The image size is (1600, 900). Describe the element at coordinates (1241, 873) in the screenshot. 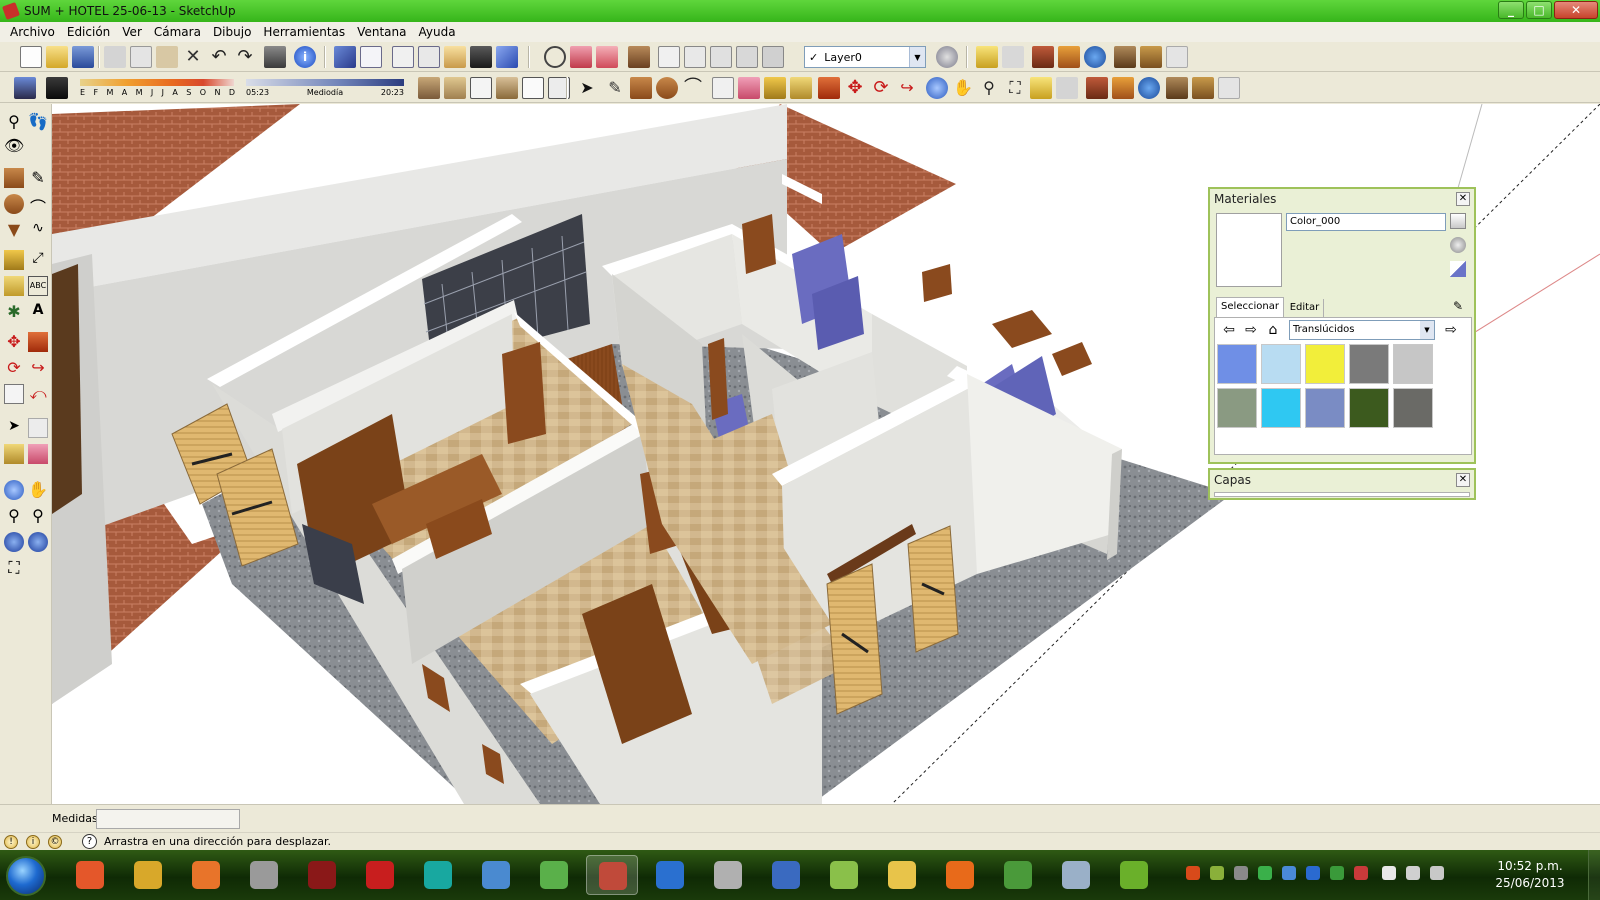

I see `tray-settings-icon` at that location.